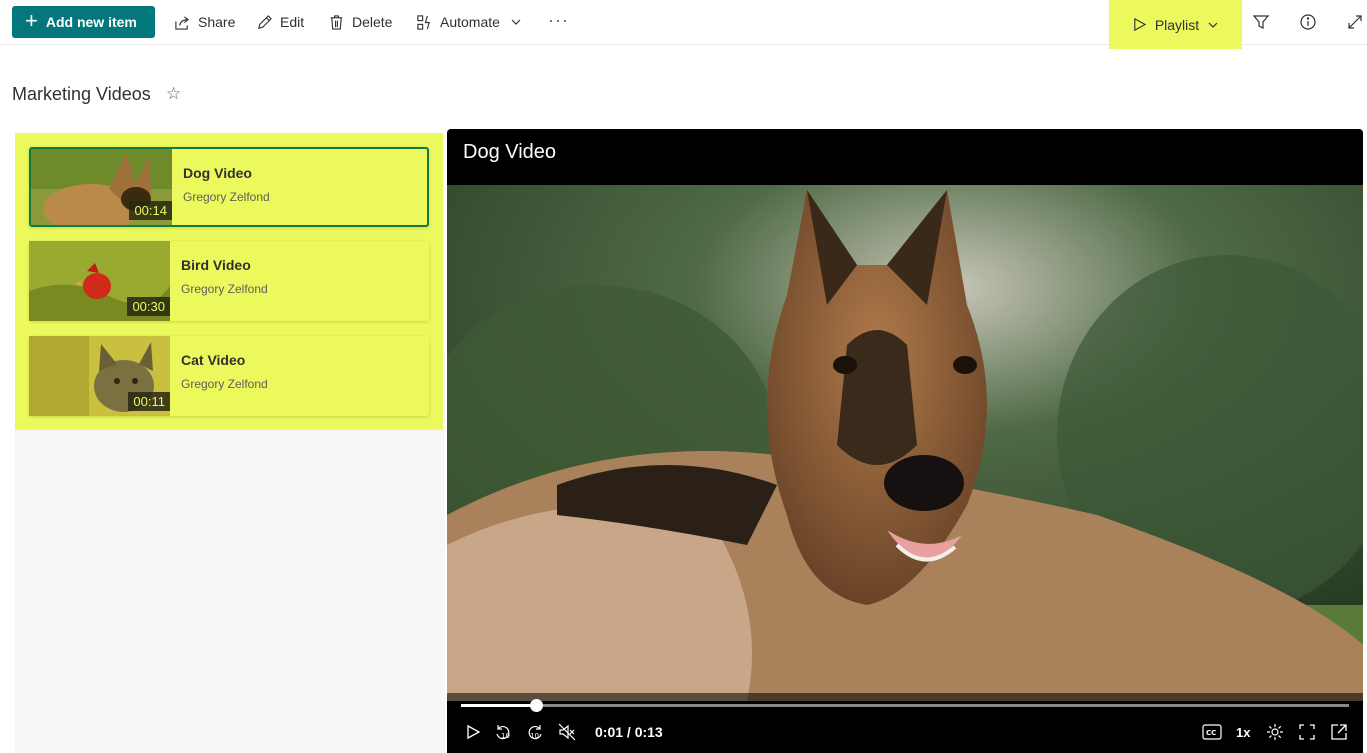 The height and width of the screenshot is (753, 1367). What do you see at coordinates (265, 21) in the screenshot?
I see `pencil-icon` at bounding box center [265, 21].